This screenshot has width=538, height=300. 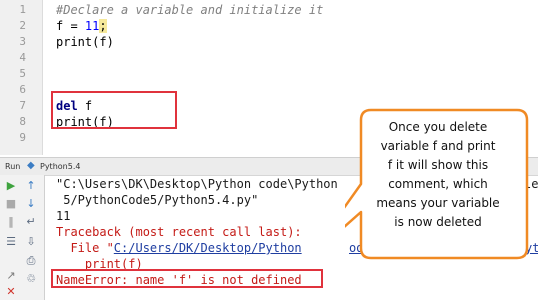 I want to click on line-number: 1, so click(x=22, y=9).